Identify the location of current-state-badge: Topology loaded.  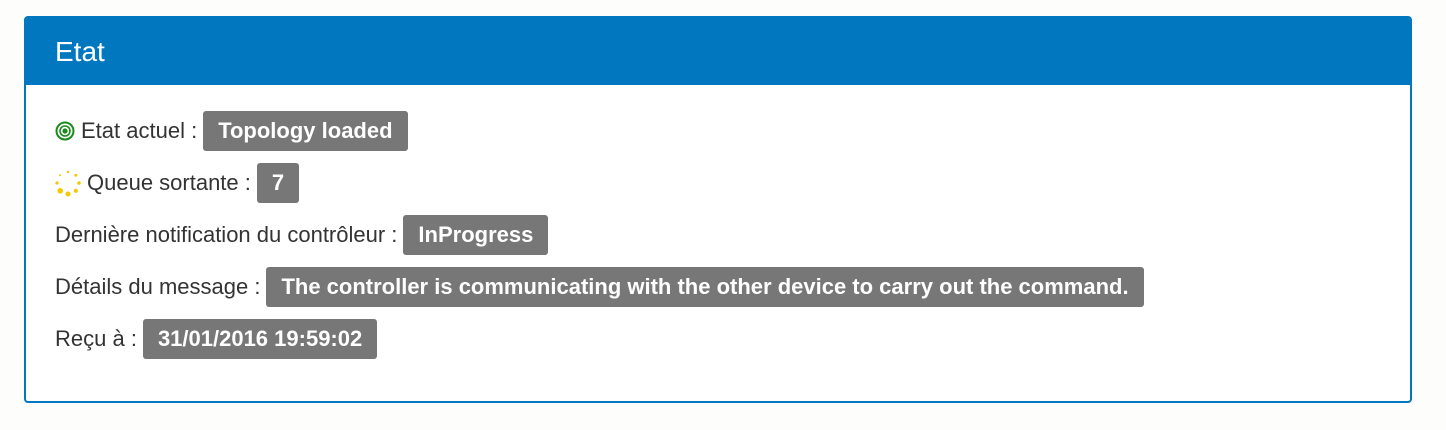
(305, 131).